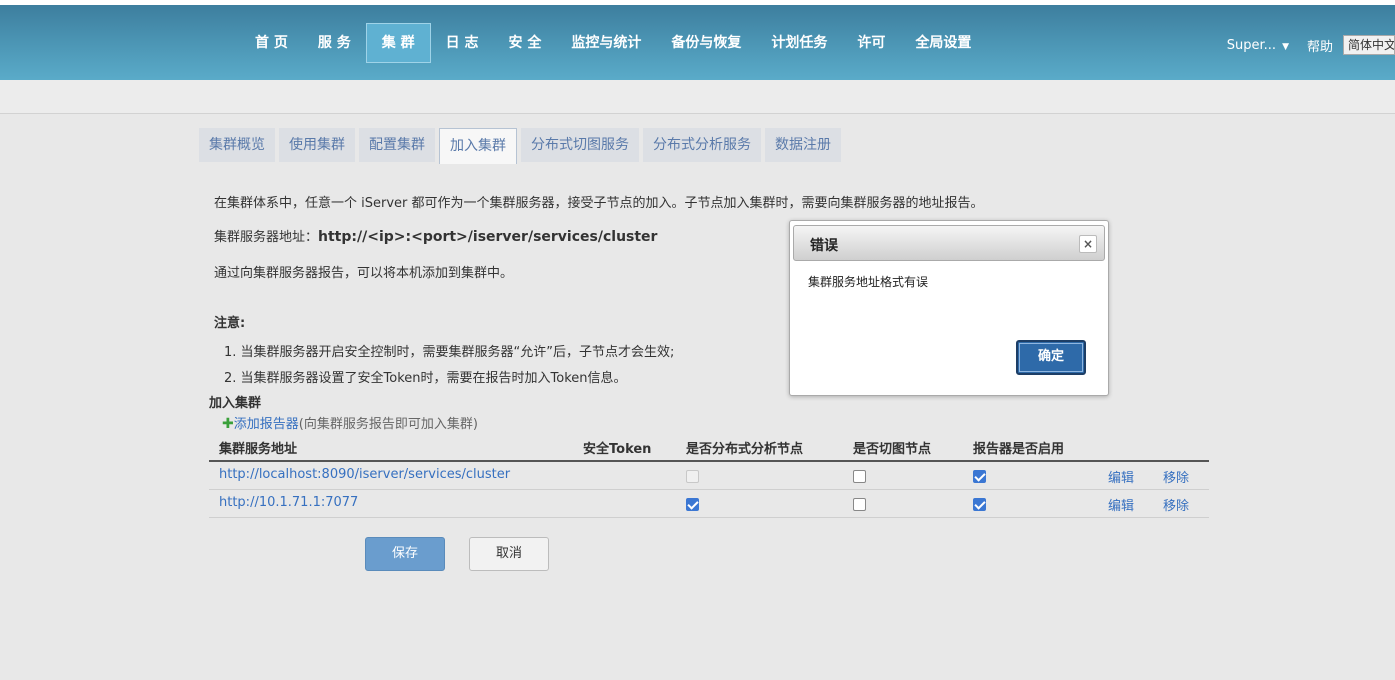 The width and height of the screenshot is (1395, 680). Describe the element at coordinates (892, 449) in the screenshot. I see `col-tile-node: 是否切图节点` at that location.